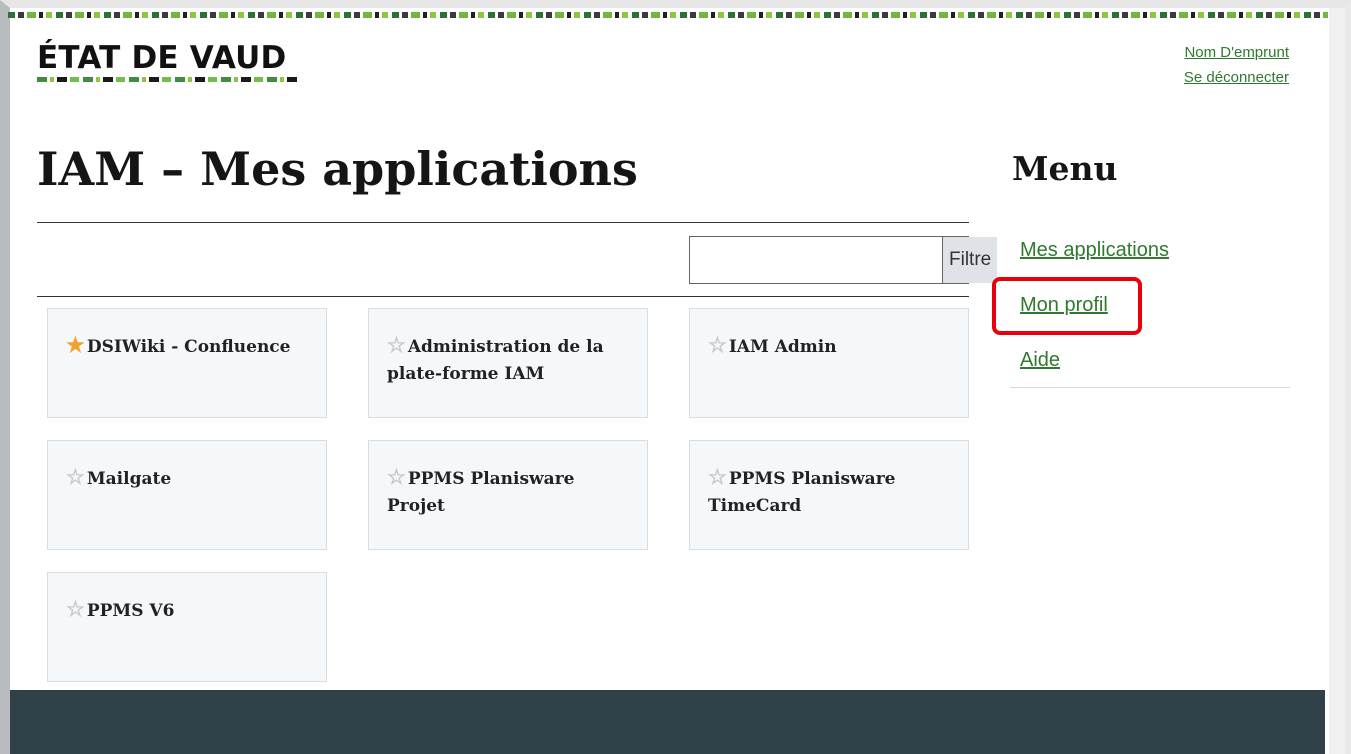 The width and height of the screenshot is (1351, 754). I want to click on divider-bottom, so click(503, 296).